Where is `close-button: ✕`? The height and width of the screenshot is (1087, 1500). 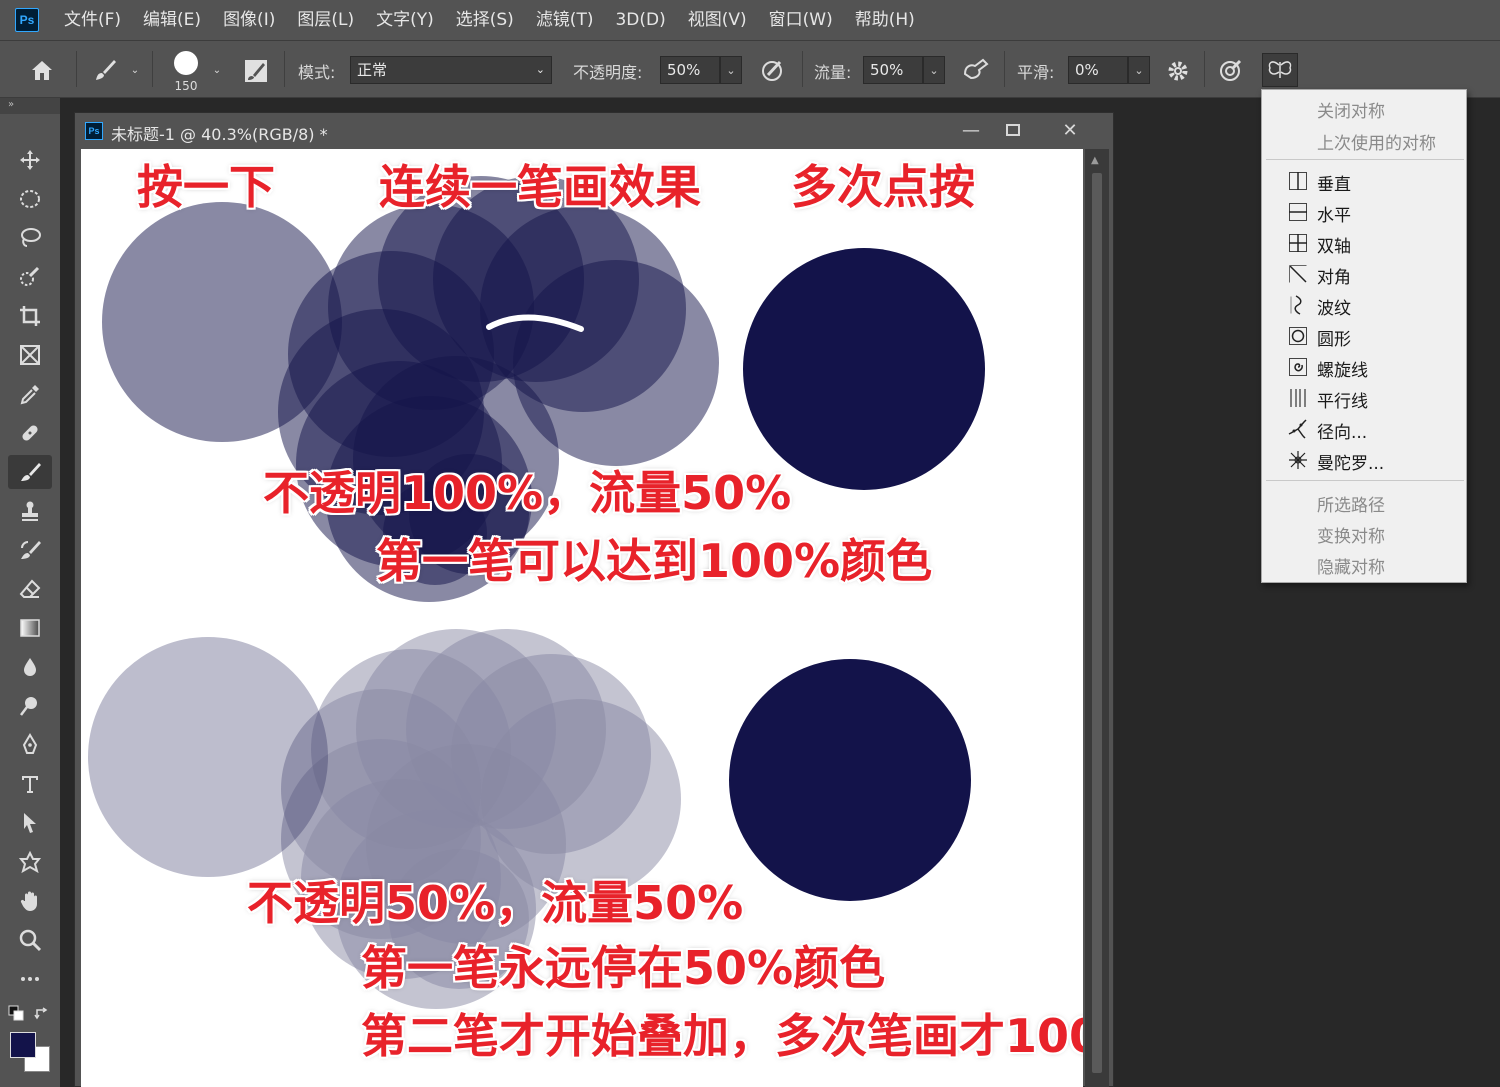 close-button: ✕ is located at coordinates (1070, 130).